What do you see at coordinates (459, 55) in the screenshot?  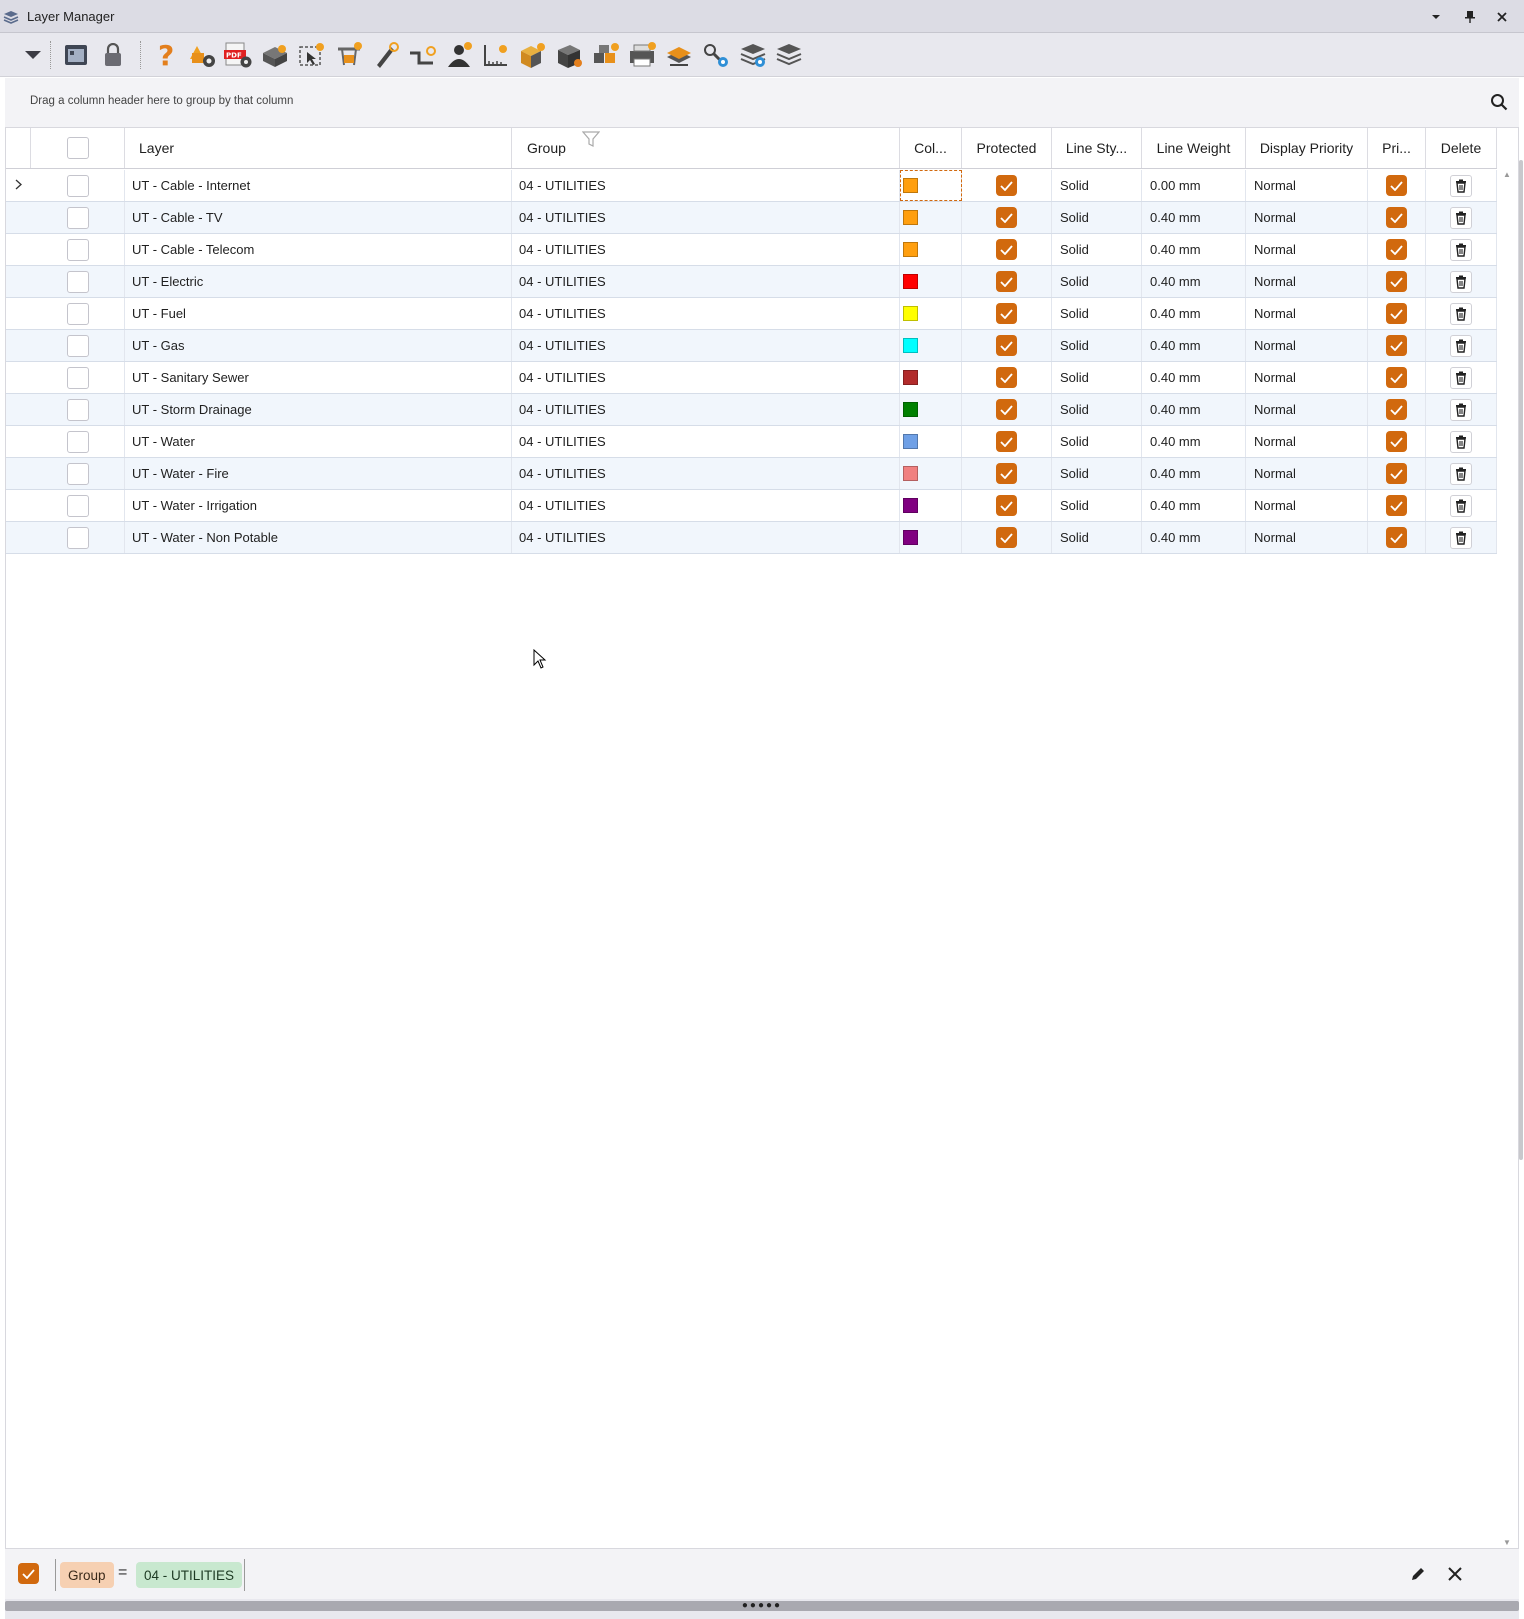 I see `person-icon` at bounding box center [459, 55].